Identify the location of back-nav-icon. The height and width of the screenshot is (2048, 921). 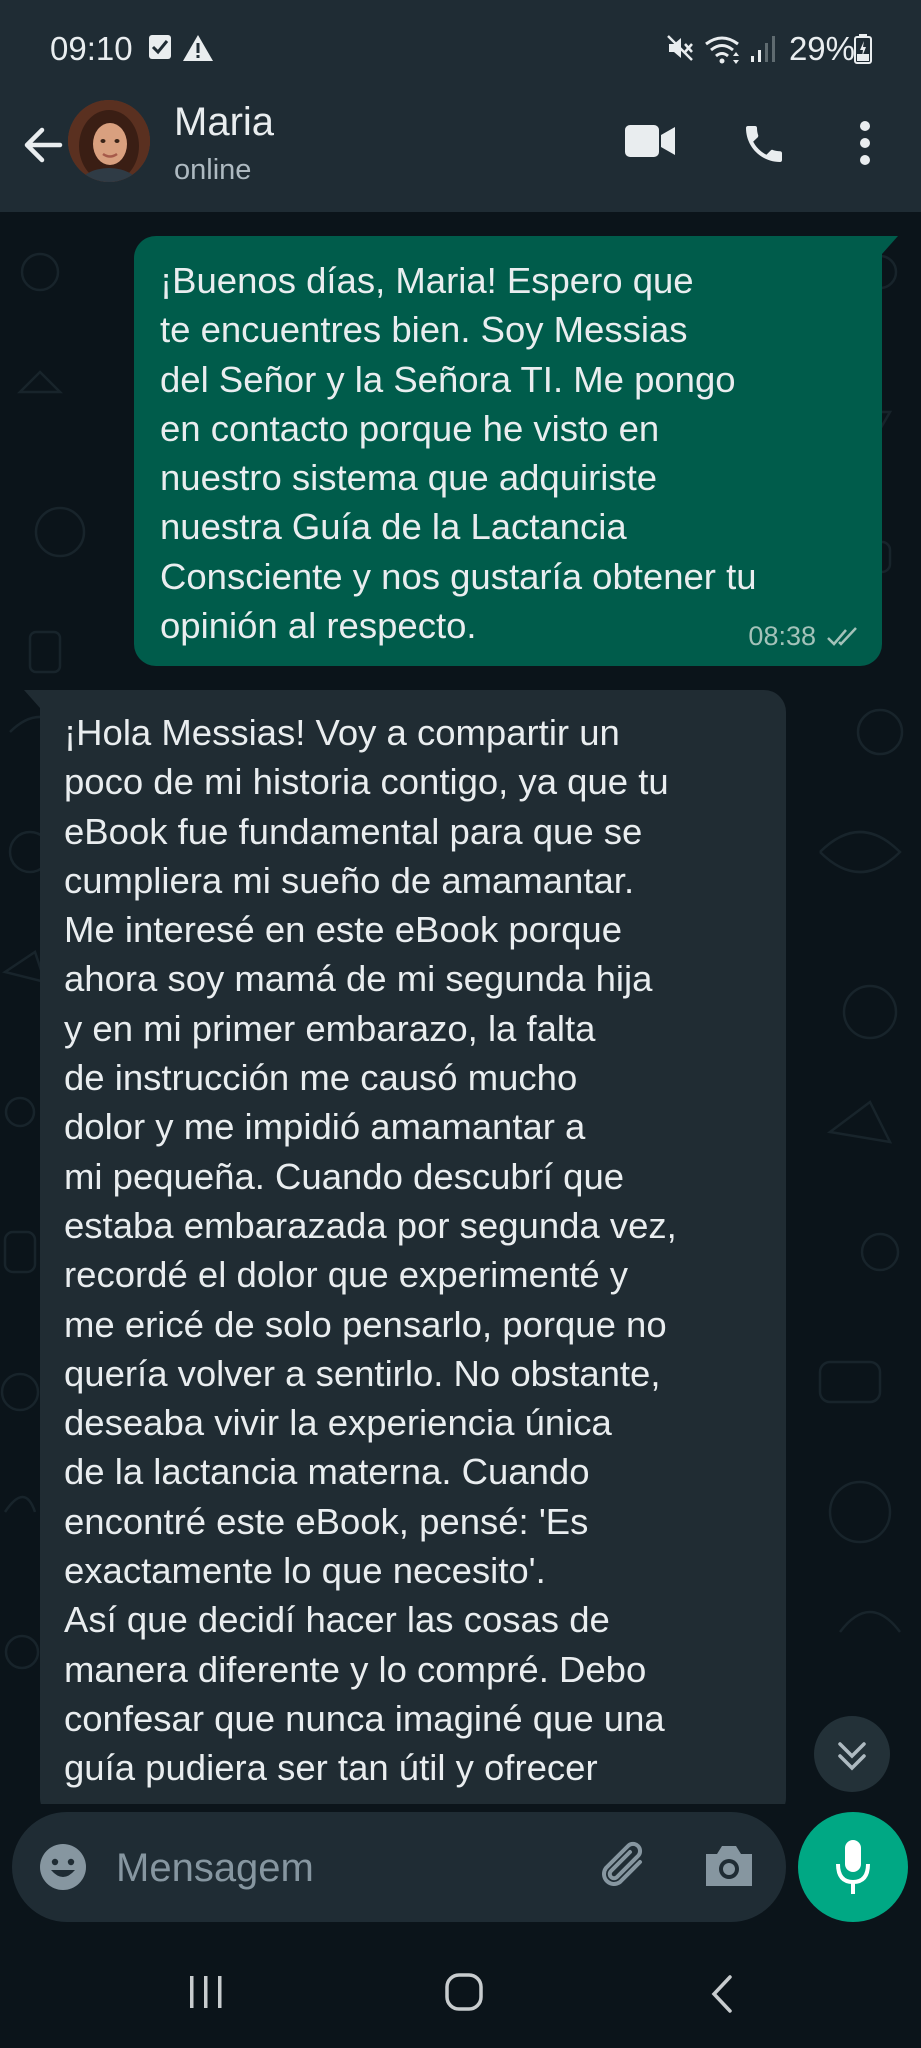
(722, 1994).